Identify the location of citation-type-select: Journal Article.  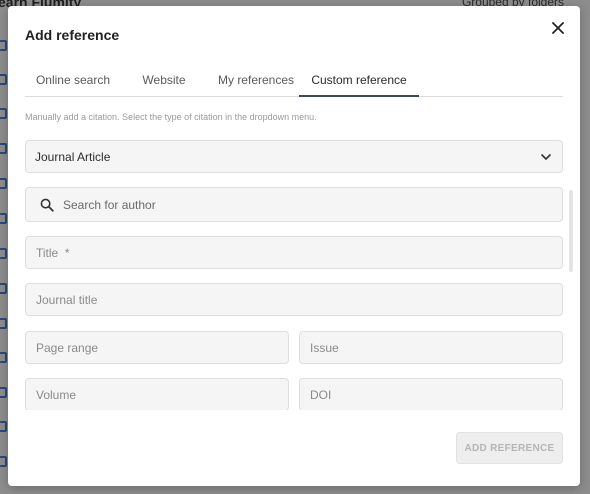
(294, 156).